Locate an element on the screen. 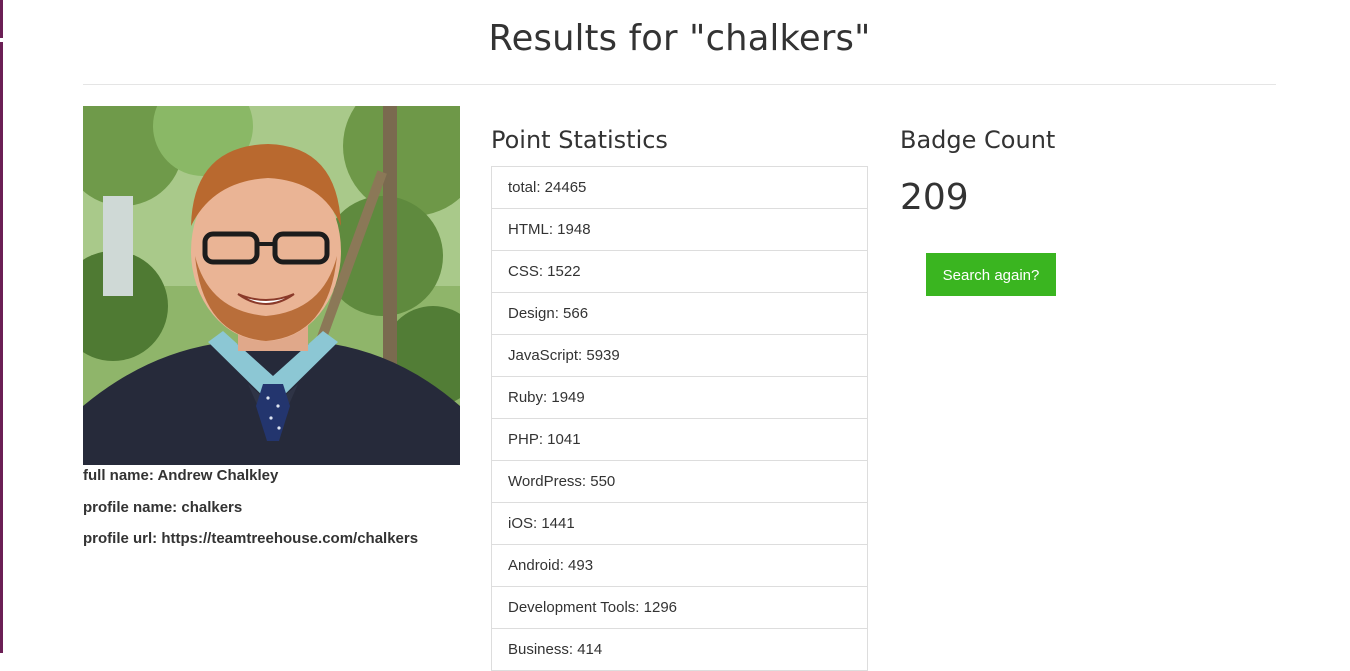 The width and height of the screenshot is (1350, 671). title-divider is located at coordinates (679, 84).